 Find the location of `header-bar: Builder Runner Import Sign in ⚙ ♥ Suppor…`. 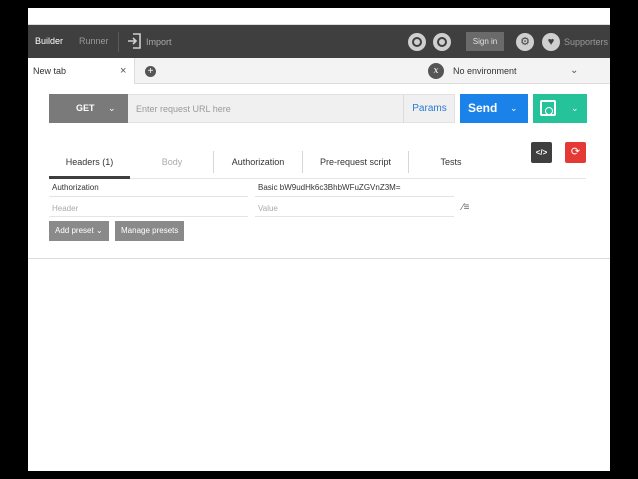

header-bar: Builder Runner Import Sign in ⚙ ♥ Suppor… is located at coordinates (319, 41).